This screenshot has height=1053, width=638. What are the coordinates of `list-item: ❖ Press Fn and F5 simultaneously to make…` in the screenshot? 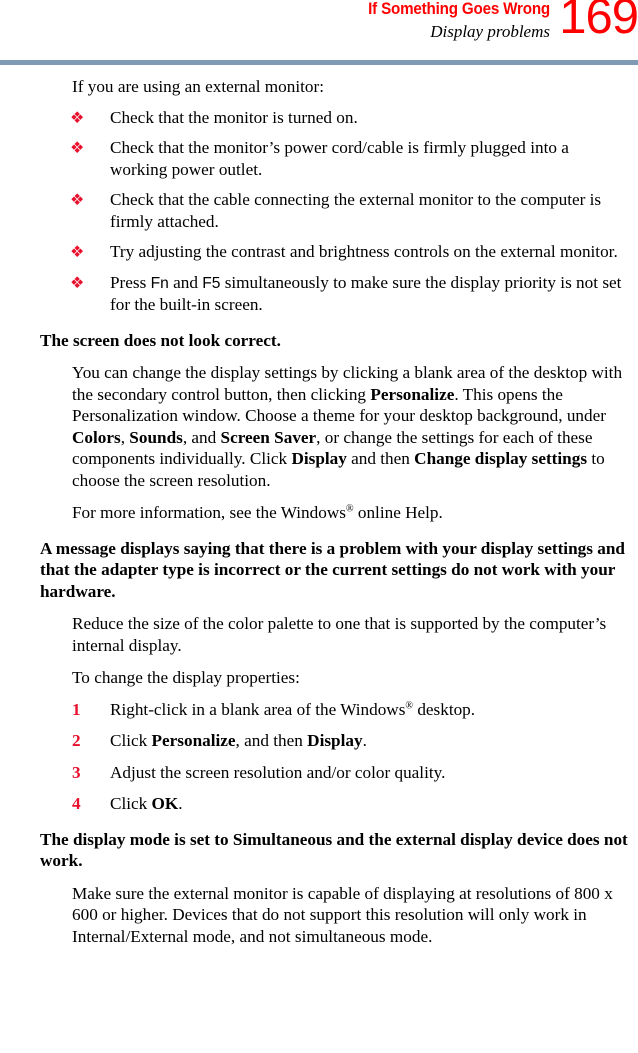 It's located at (319, 289).